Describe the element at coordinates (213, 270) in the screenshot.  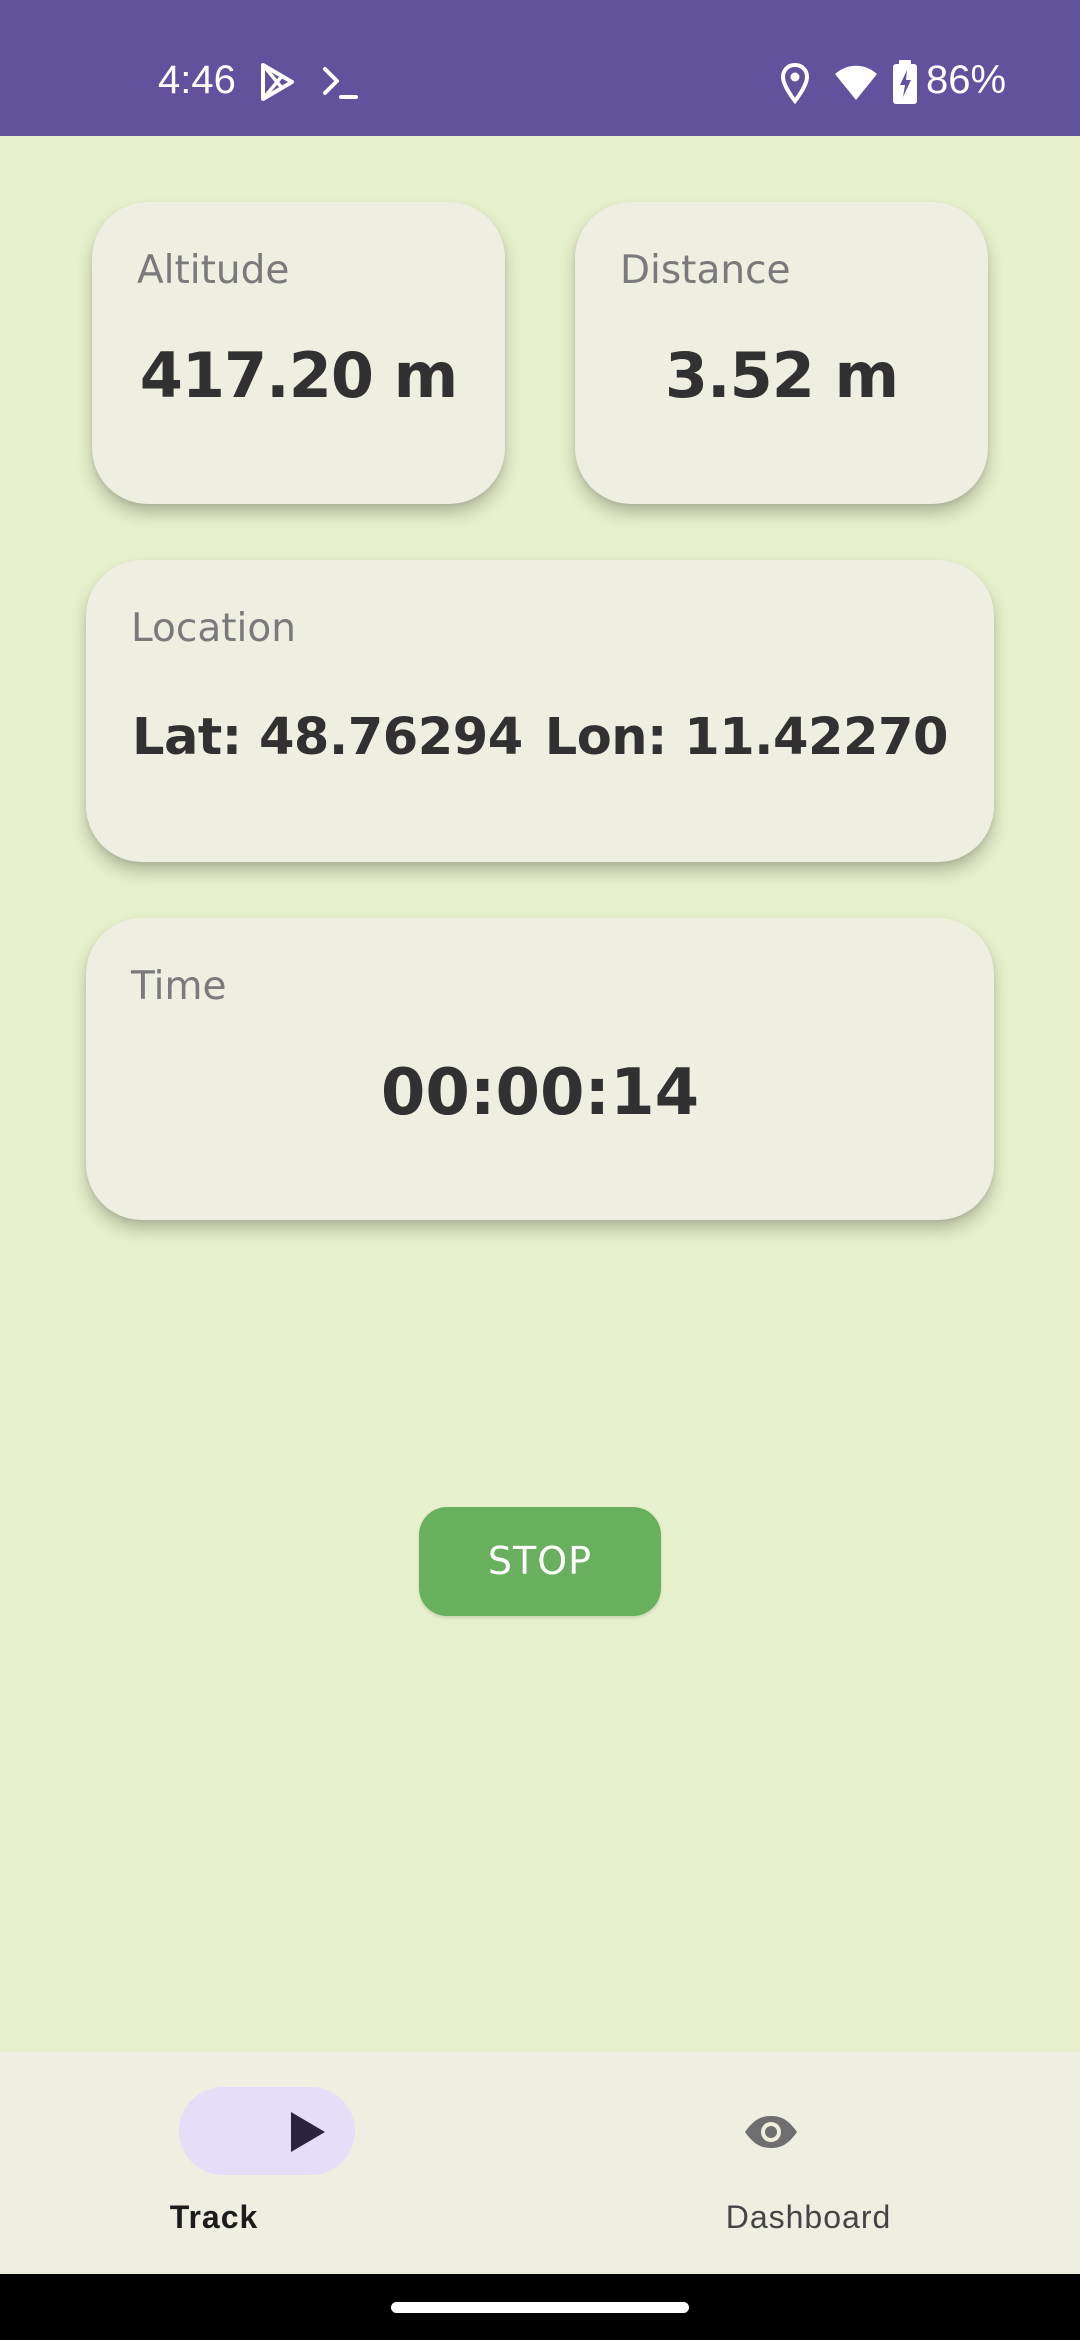
I see `altitude-label: Altitude` at that location.